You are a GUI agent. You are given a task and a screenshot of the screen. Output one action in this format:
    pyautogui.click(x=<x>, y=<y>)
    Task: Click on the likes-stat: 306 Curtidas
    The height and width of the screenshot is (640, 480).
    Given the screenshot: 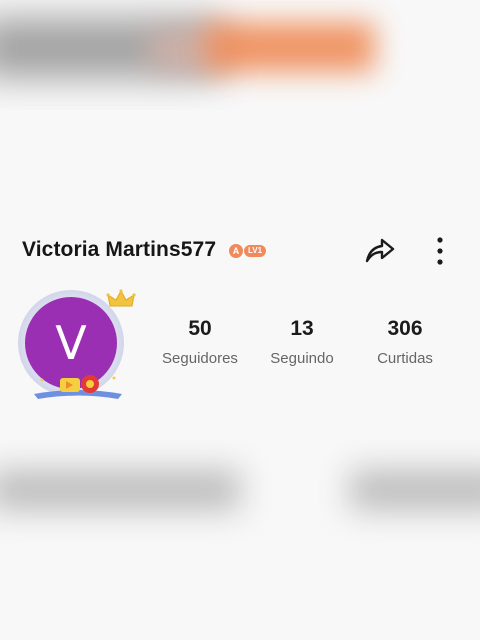 What is the action you would take?
    pyautogui.click(x=405, y=342)
    